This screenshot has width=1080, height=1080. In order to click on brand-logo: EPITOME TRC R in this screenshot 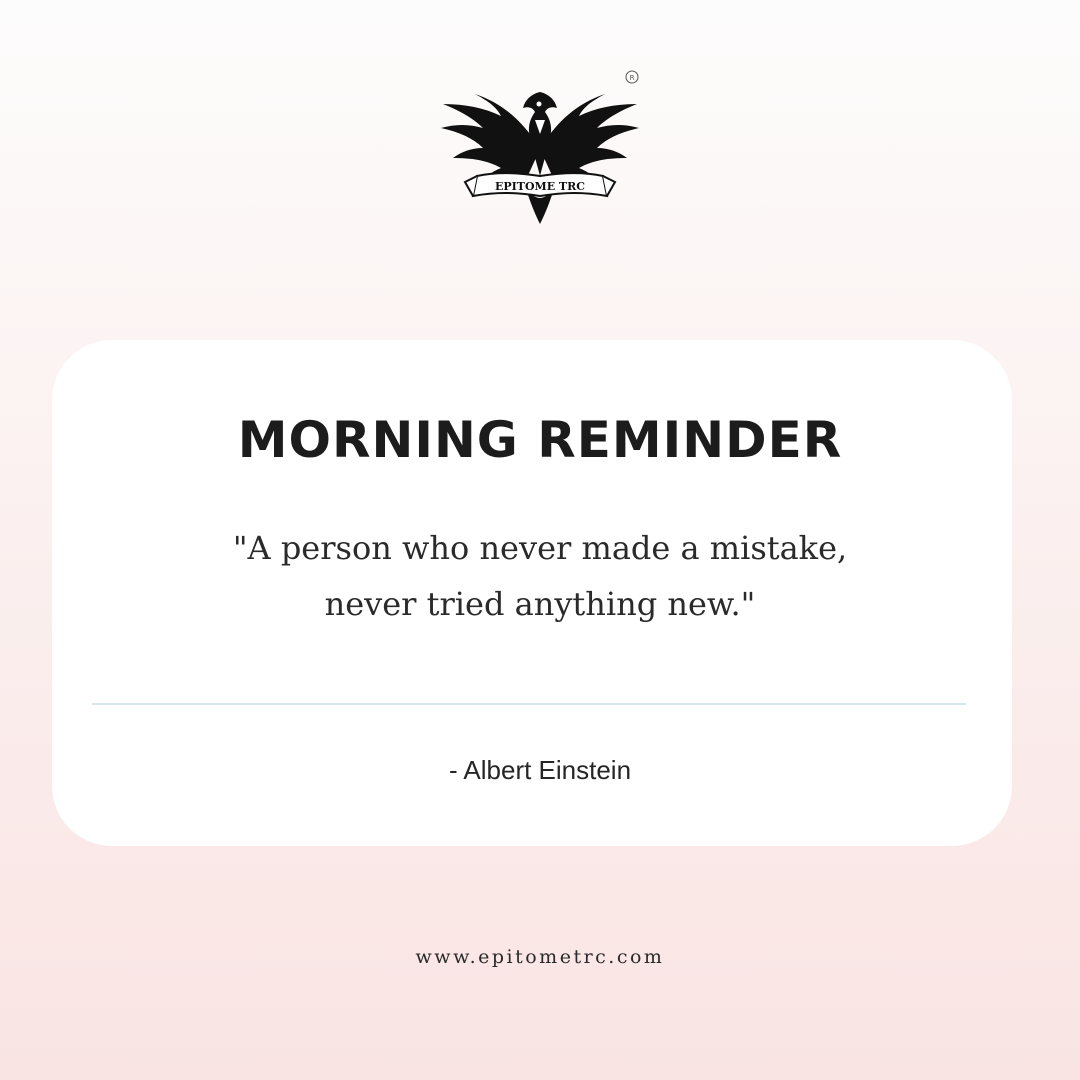, I will do `click(540, 146)`.